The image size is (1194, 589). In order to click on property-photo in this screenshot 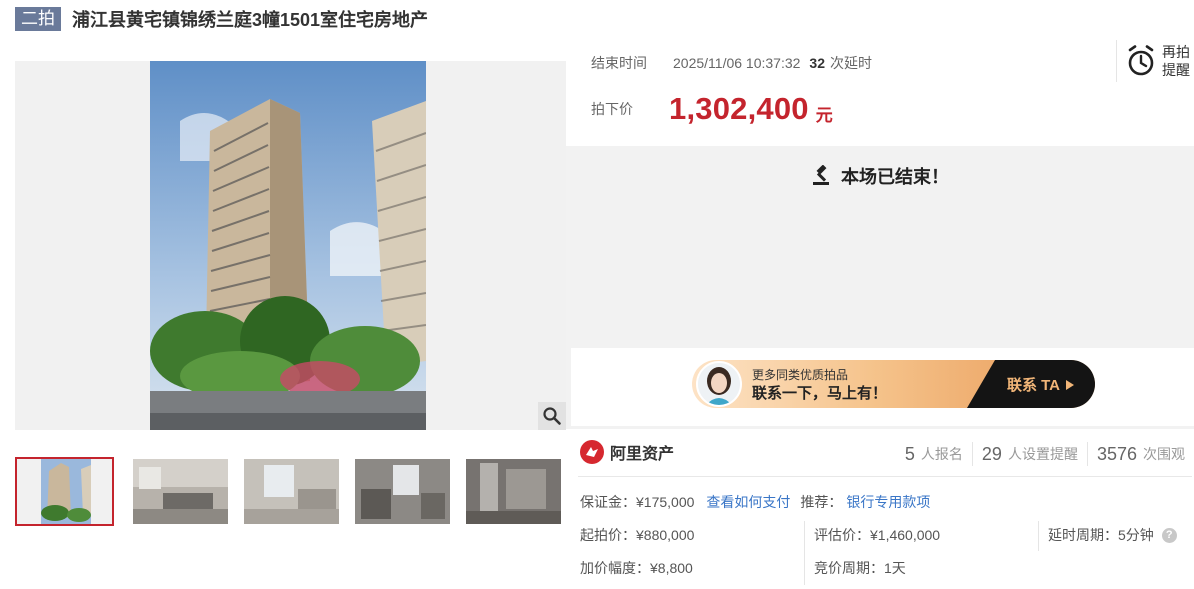, I will do `click(288, 245)`.